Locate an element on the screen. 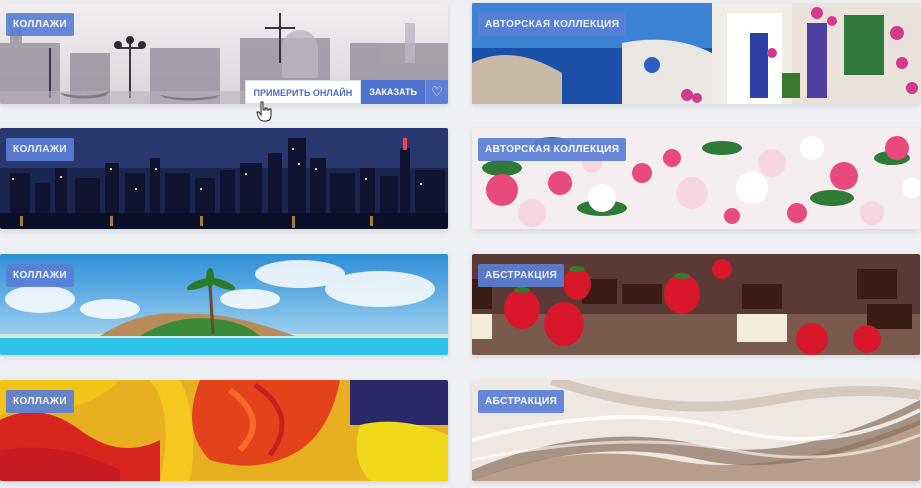 This screenshot has height=488, width=921. wallpaper-card-city: КОЛЛАЖИ is located at coordinates (224, 178).